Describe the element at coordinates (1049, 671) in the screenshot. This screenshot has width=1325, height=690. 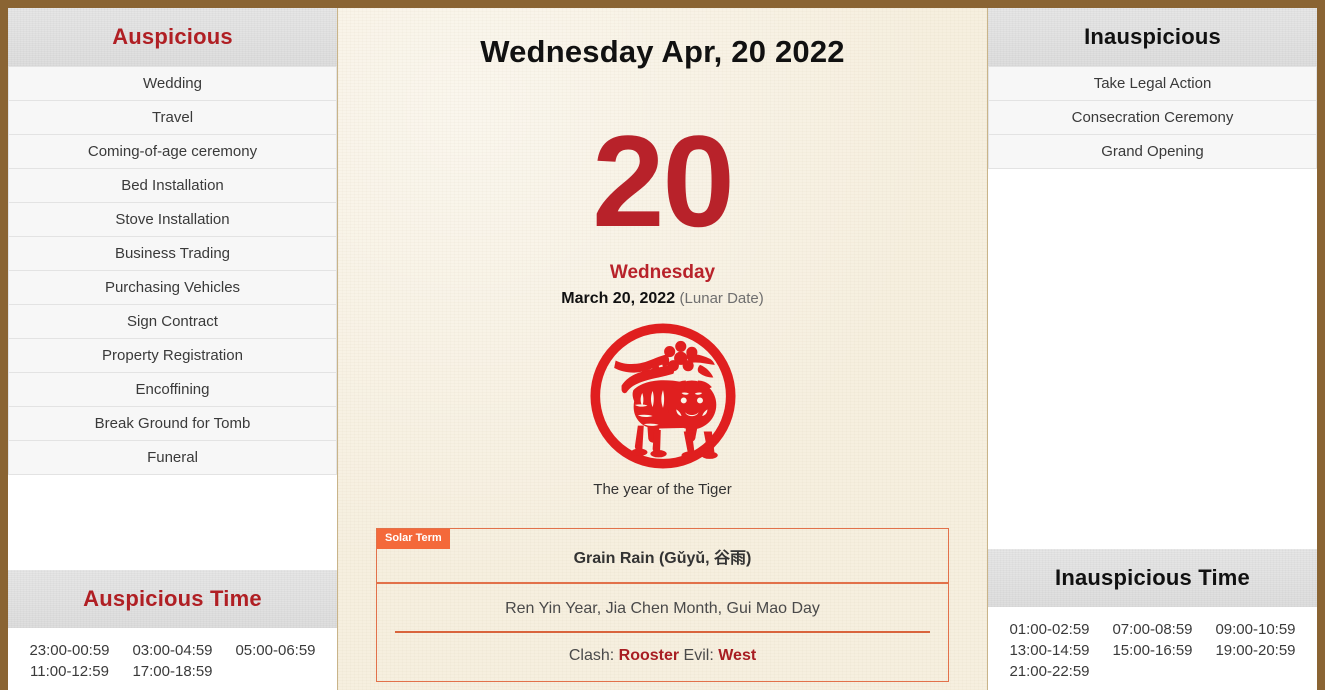
I see `time-slot: 21:00-22:59` at that location.